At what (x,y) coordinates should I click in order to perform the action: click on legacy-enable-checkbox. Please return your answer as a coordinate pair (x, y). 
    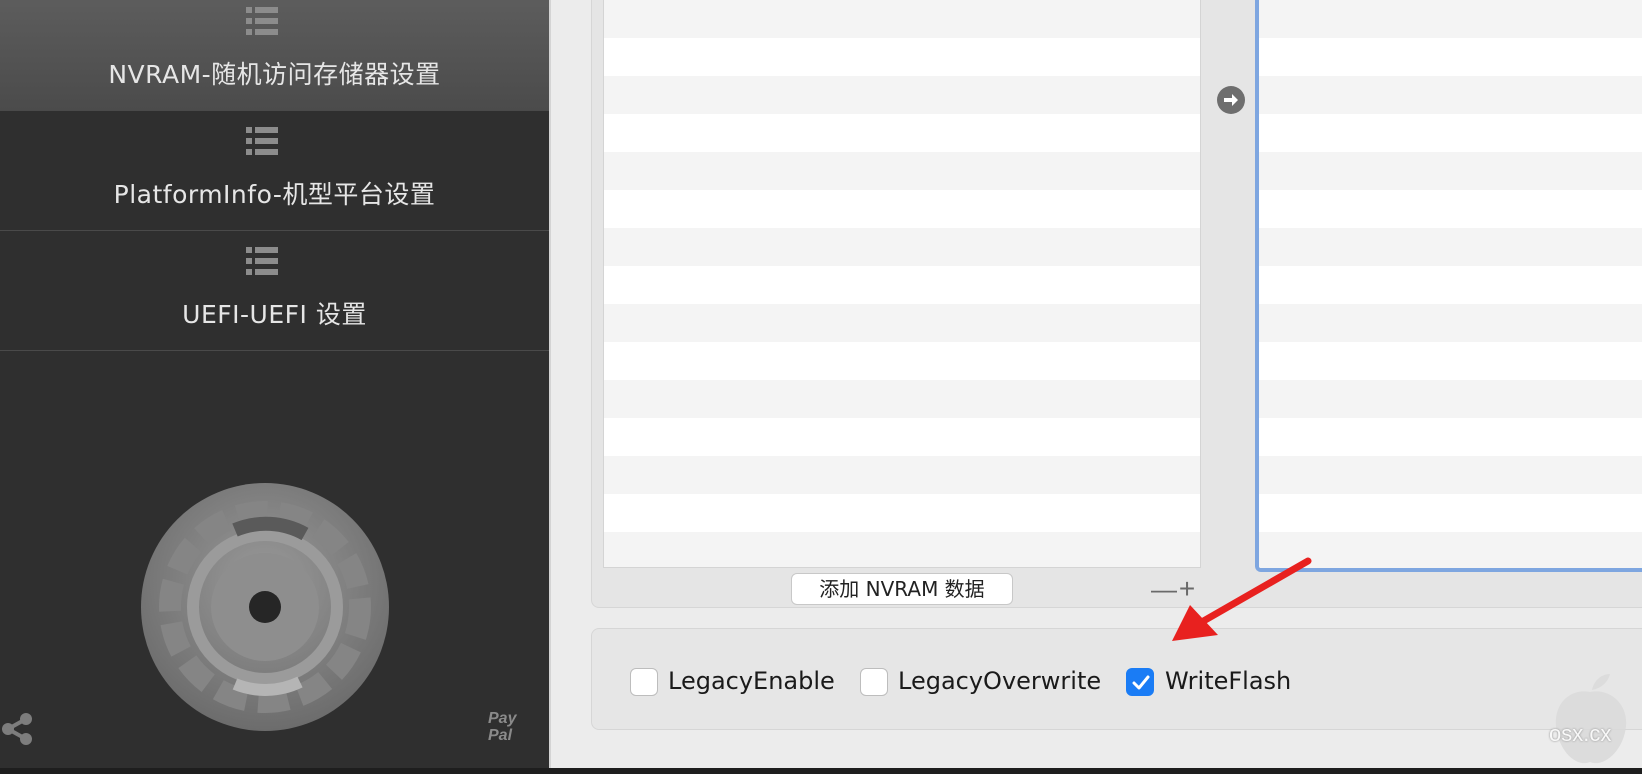
    Looking at the image, I should click on (644, 682).